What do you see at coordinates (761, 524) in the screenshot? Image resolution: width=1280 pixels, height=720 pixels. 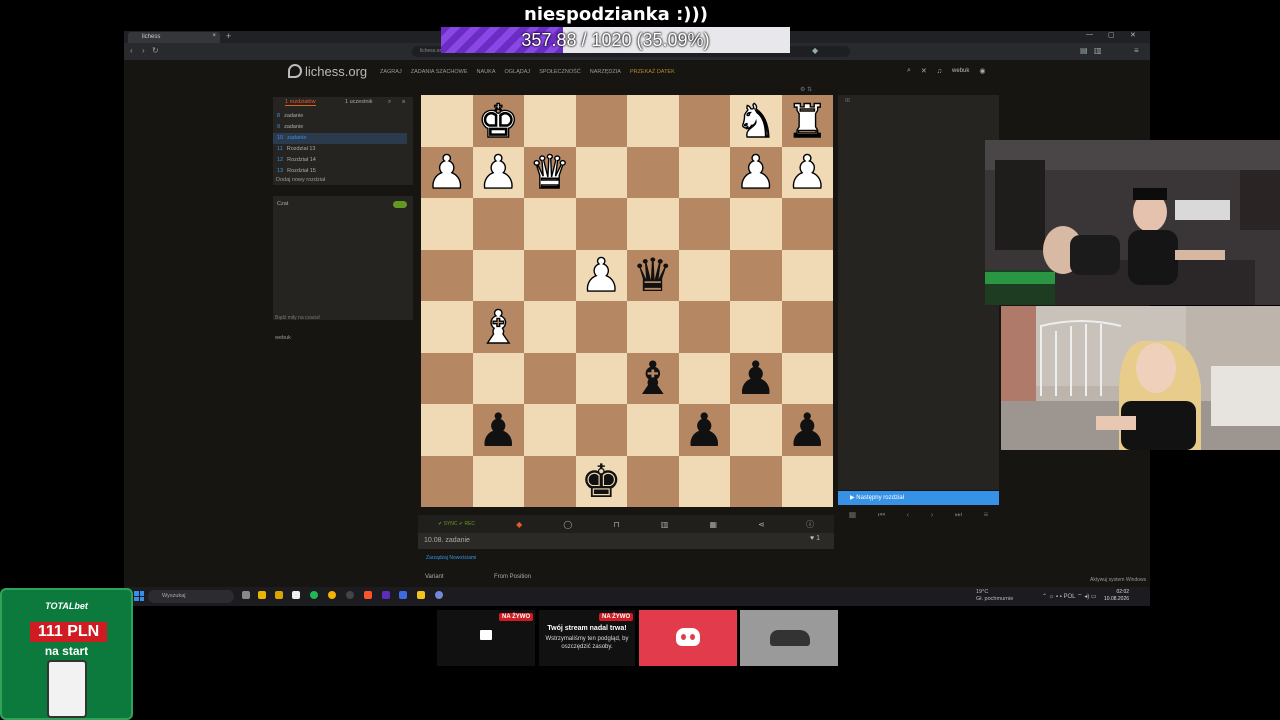 I see `share-icon: ⋖` at bounding box center [761, 524].